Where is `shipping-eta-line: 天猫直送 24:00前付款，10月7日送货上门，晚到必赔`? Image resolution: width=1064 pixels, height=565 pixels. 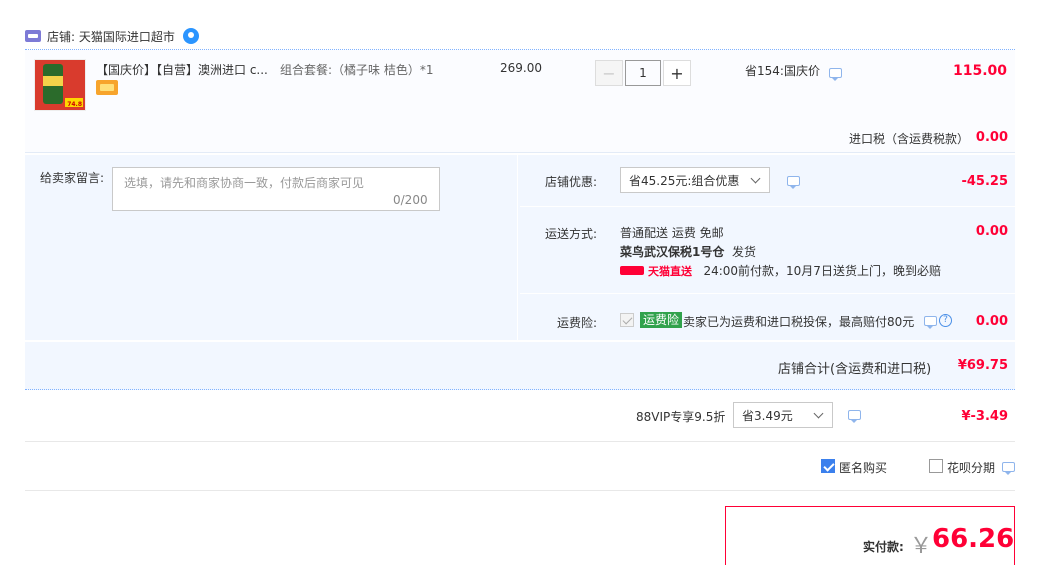 shipping-eta-line: 天猫直送 24:00前付款，10月7日送货上门，晚到必赔 is located at coordinates (780, 271).